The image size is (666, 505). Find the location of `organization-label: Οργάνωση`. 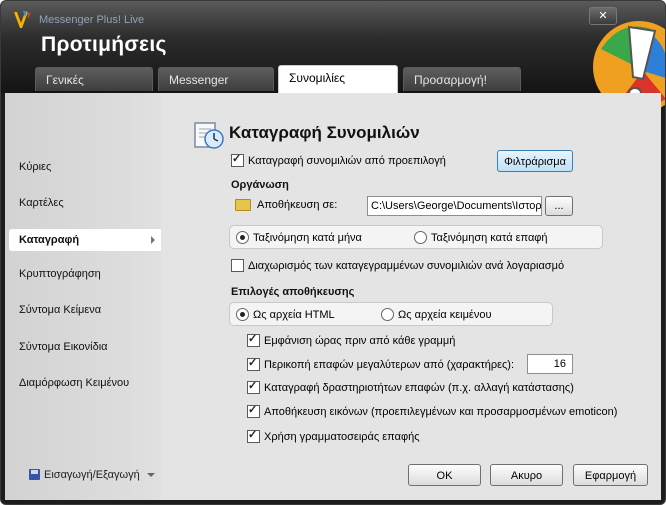

organization-label: Οργάνωση is located at coordinates (260, 185).